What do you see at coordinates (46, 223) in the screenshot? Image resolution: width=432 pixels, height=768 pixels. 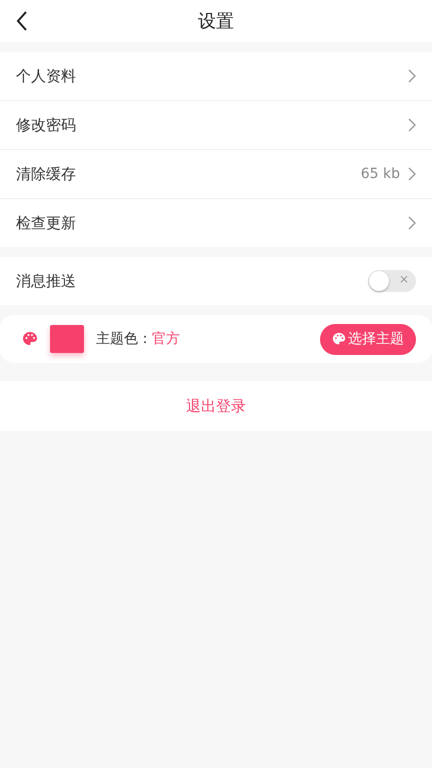 I see `row-label: 检查更新` at bounding box center [46, 223].